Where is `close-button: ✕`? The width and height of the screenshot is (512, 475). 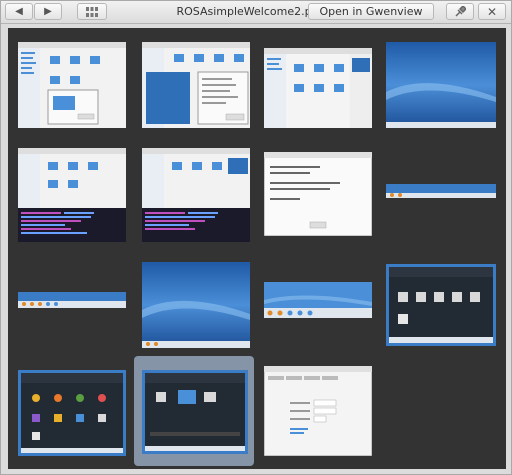 close-button: ✕ is located at coordinates (492, 11).